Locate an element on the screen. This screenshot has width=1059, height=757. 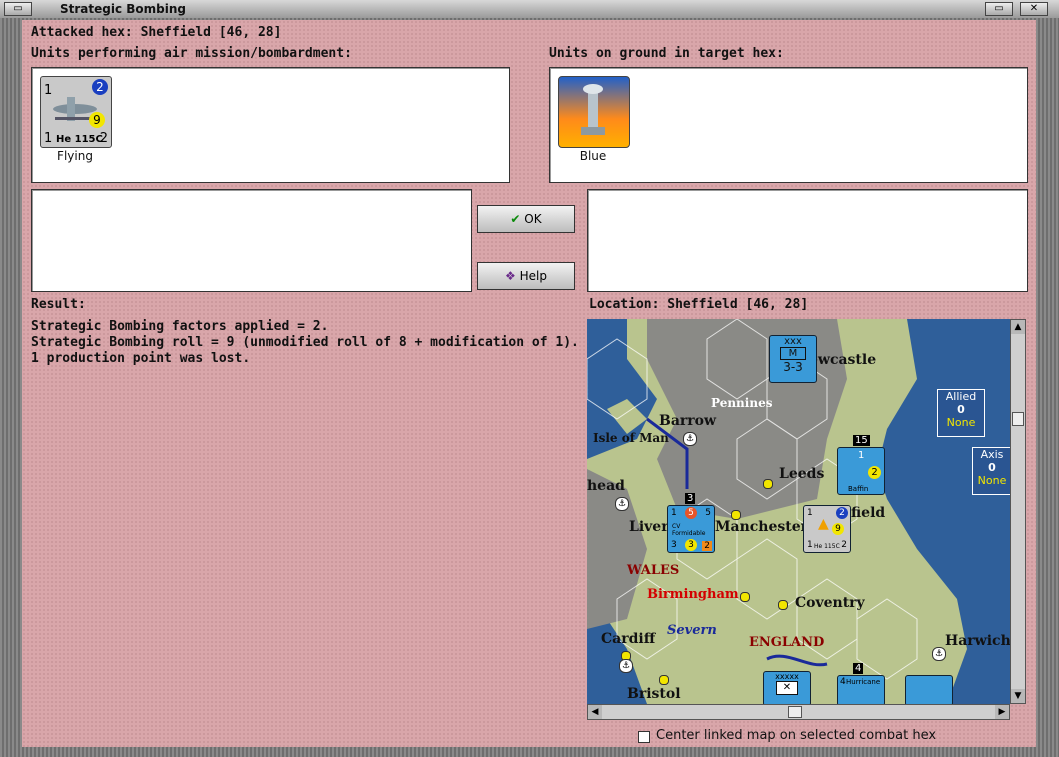
map-place-label: Coventry is located at coordinates (830, 603).